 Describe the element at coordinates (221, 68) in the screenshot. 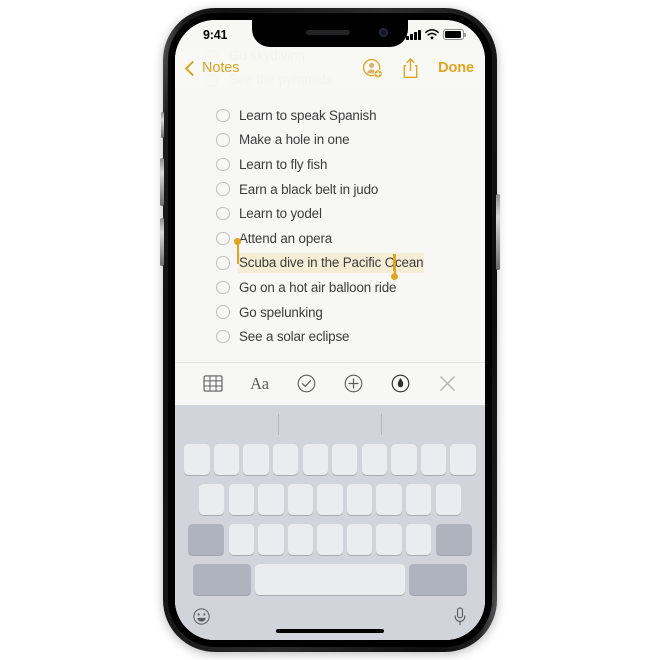

I see `back-button-label: Notes` at that location.